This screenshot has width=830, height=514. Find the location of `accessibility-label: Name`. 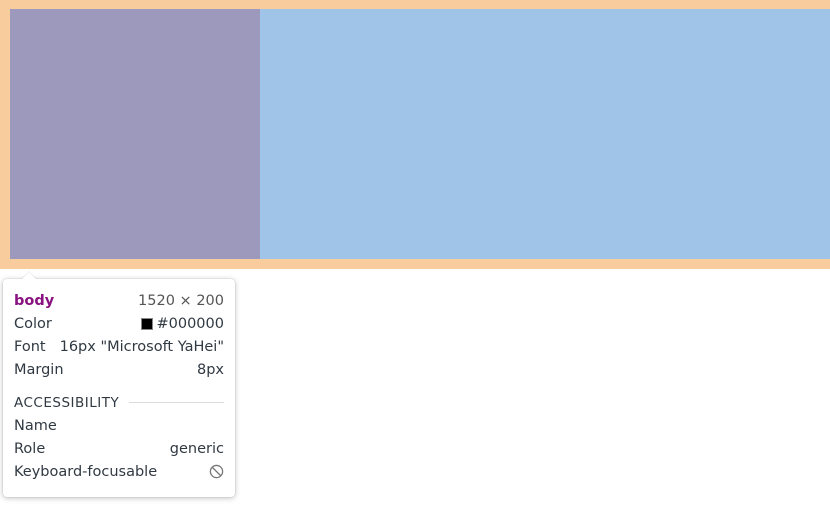

accessibility-label: Name is located at coordinates (35, 425).